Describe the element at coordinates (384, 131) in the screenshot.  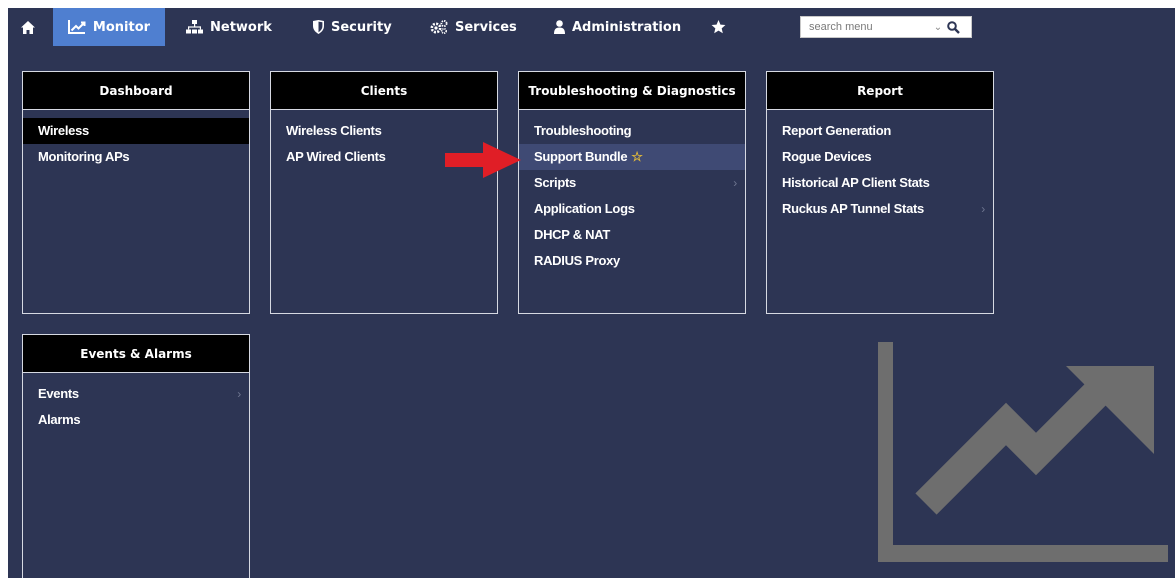
I see `menu-item-wireless-clients: Wireless Clients` at that location.